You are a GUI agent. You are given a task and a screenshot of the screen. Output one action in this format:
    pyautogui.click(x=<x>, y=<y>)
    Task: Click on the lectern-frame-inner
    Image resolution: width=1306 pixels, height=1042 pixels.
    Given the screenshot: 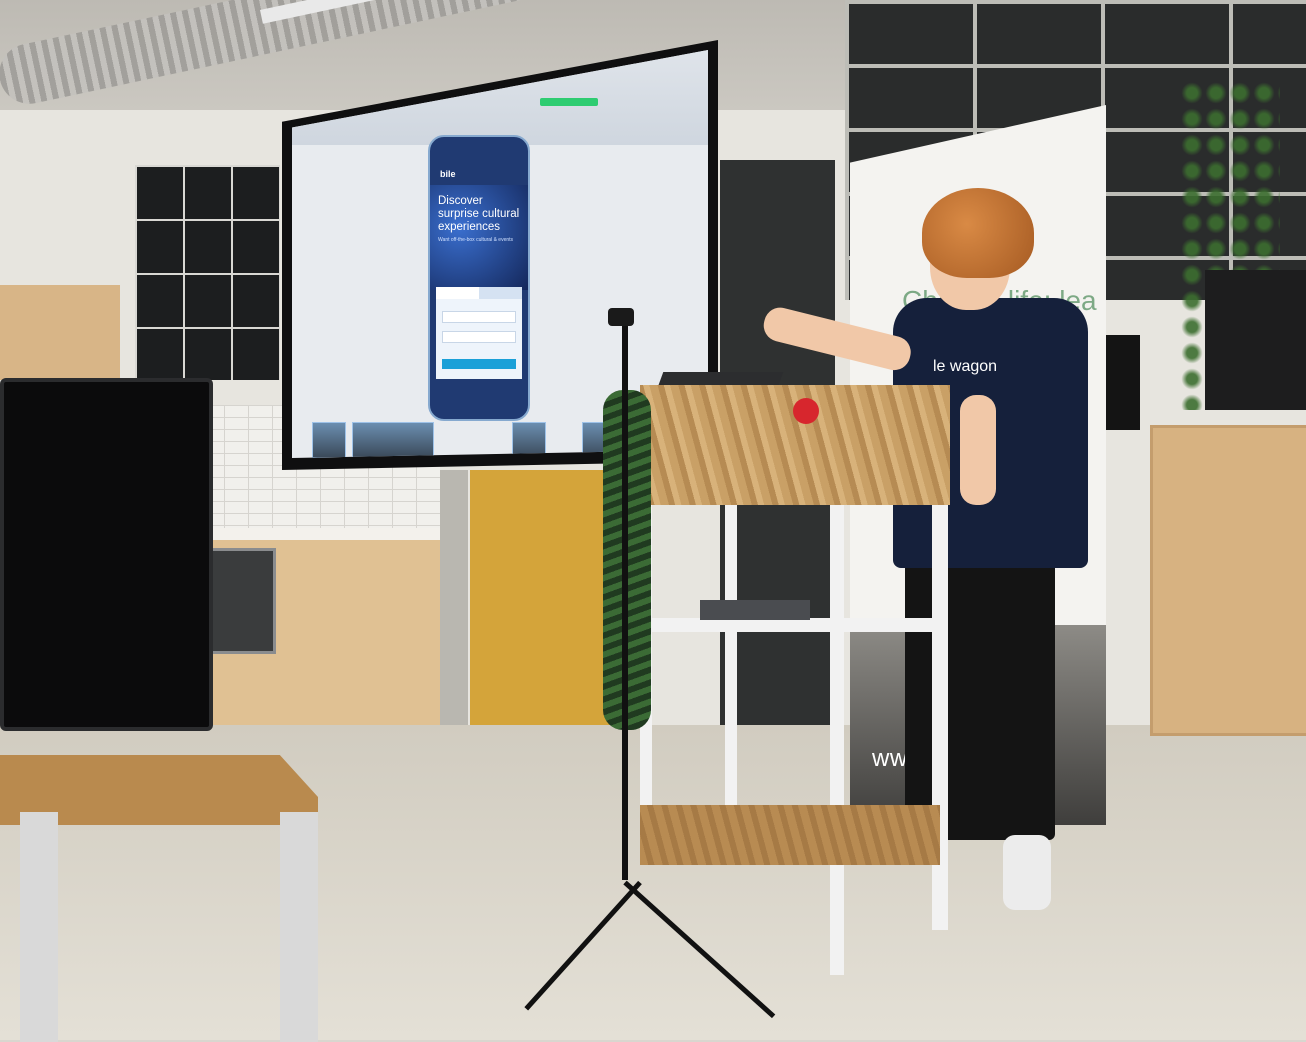 What is the action you would take?
    pyautogui.click(x=731, y=655)
    